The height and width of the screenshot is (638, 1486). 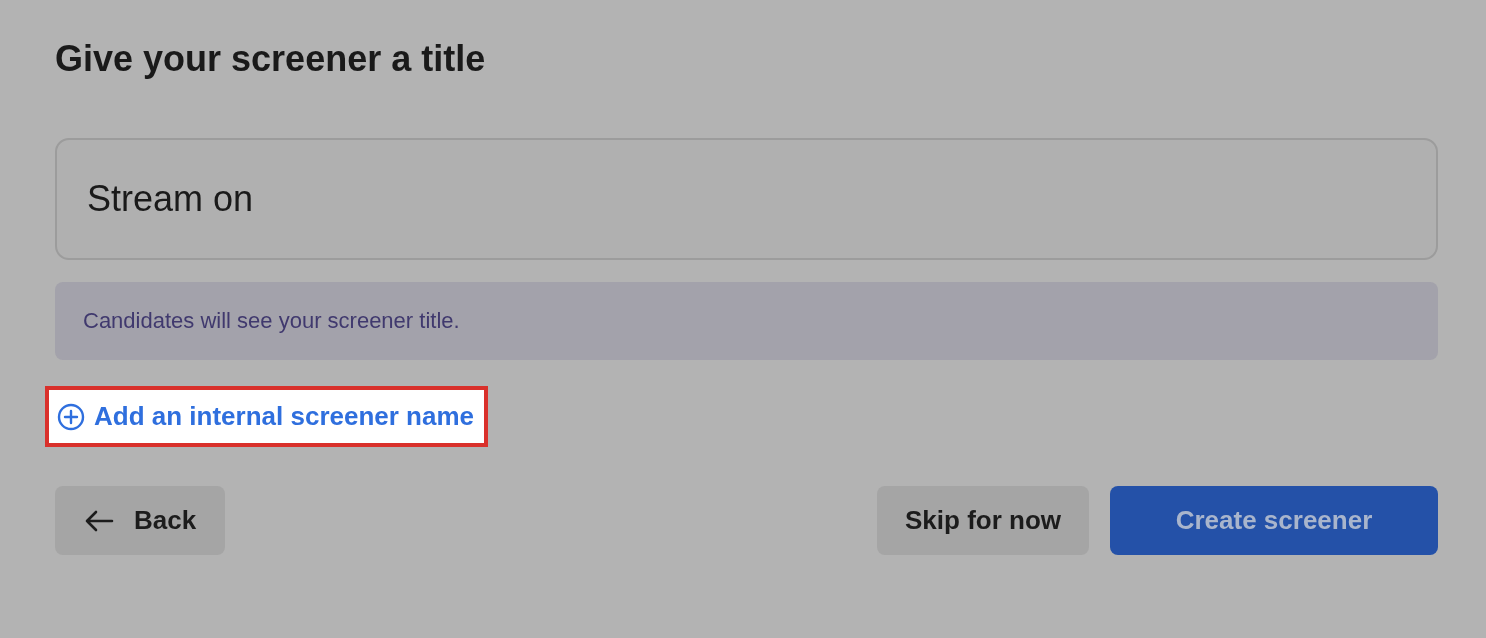 I want to click on plus-circle-icon, so click(x=71, y=416).